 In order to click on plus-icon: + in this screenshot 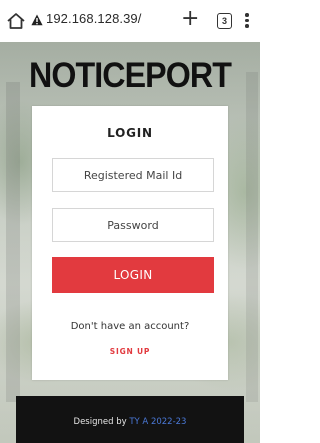, I will do `click(190, 19)`.